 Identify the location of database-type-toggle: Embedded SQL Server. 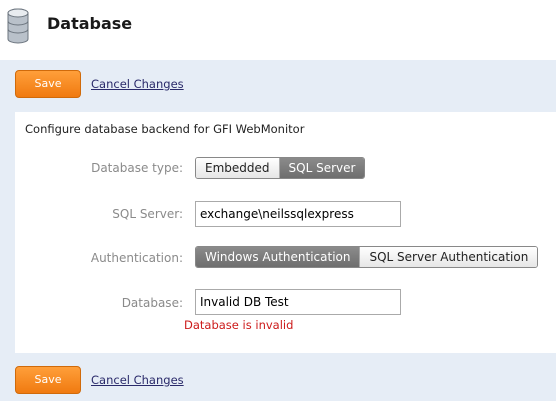
(280, 168).